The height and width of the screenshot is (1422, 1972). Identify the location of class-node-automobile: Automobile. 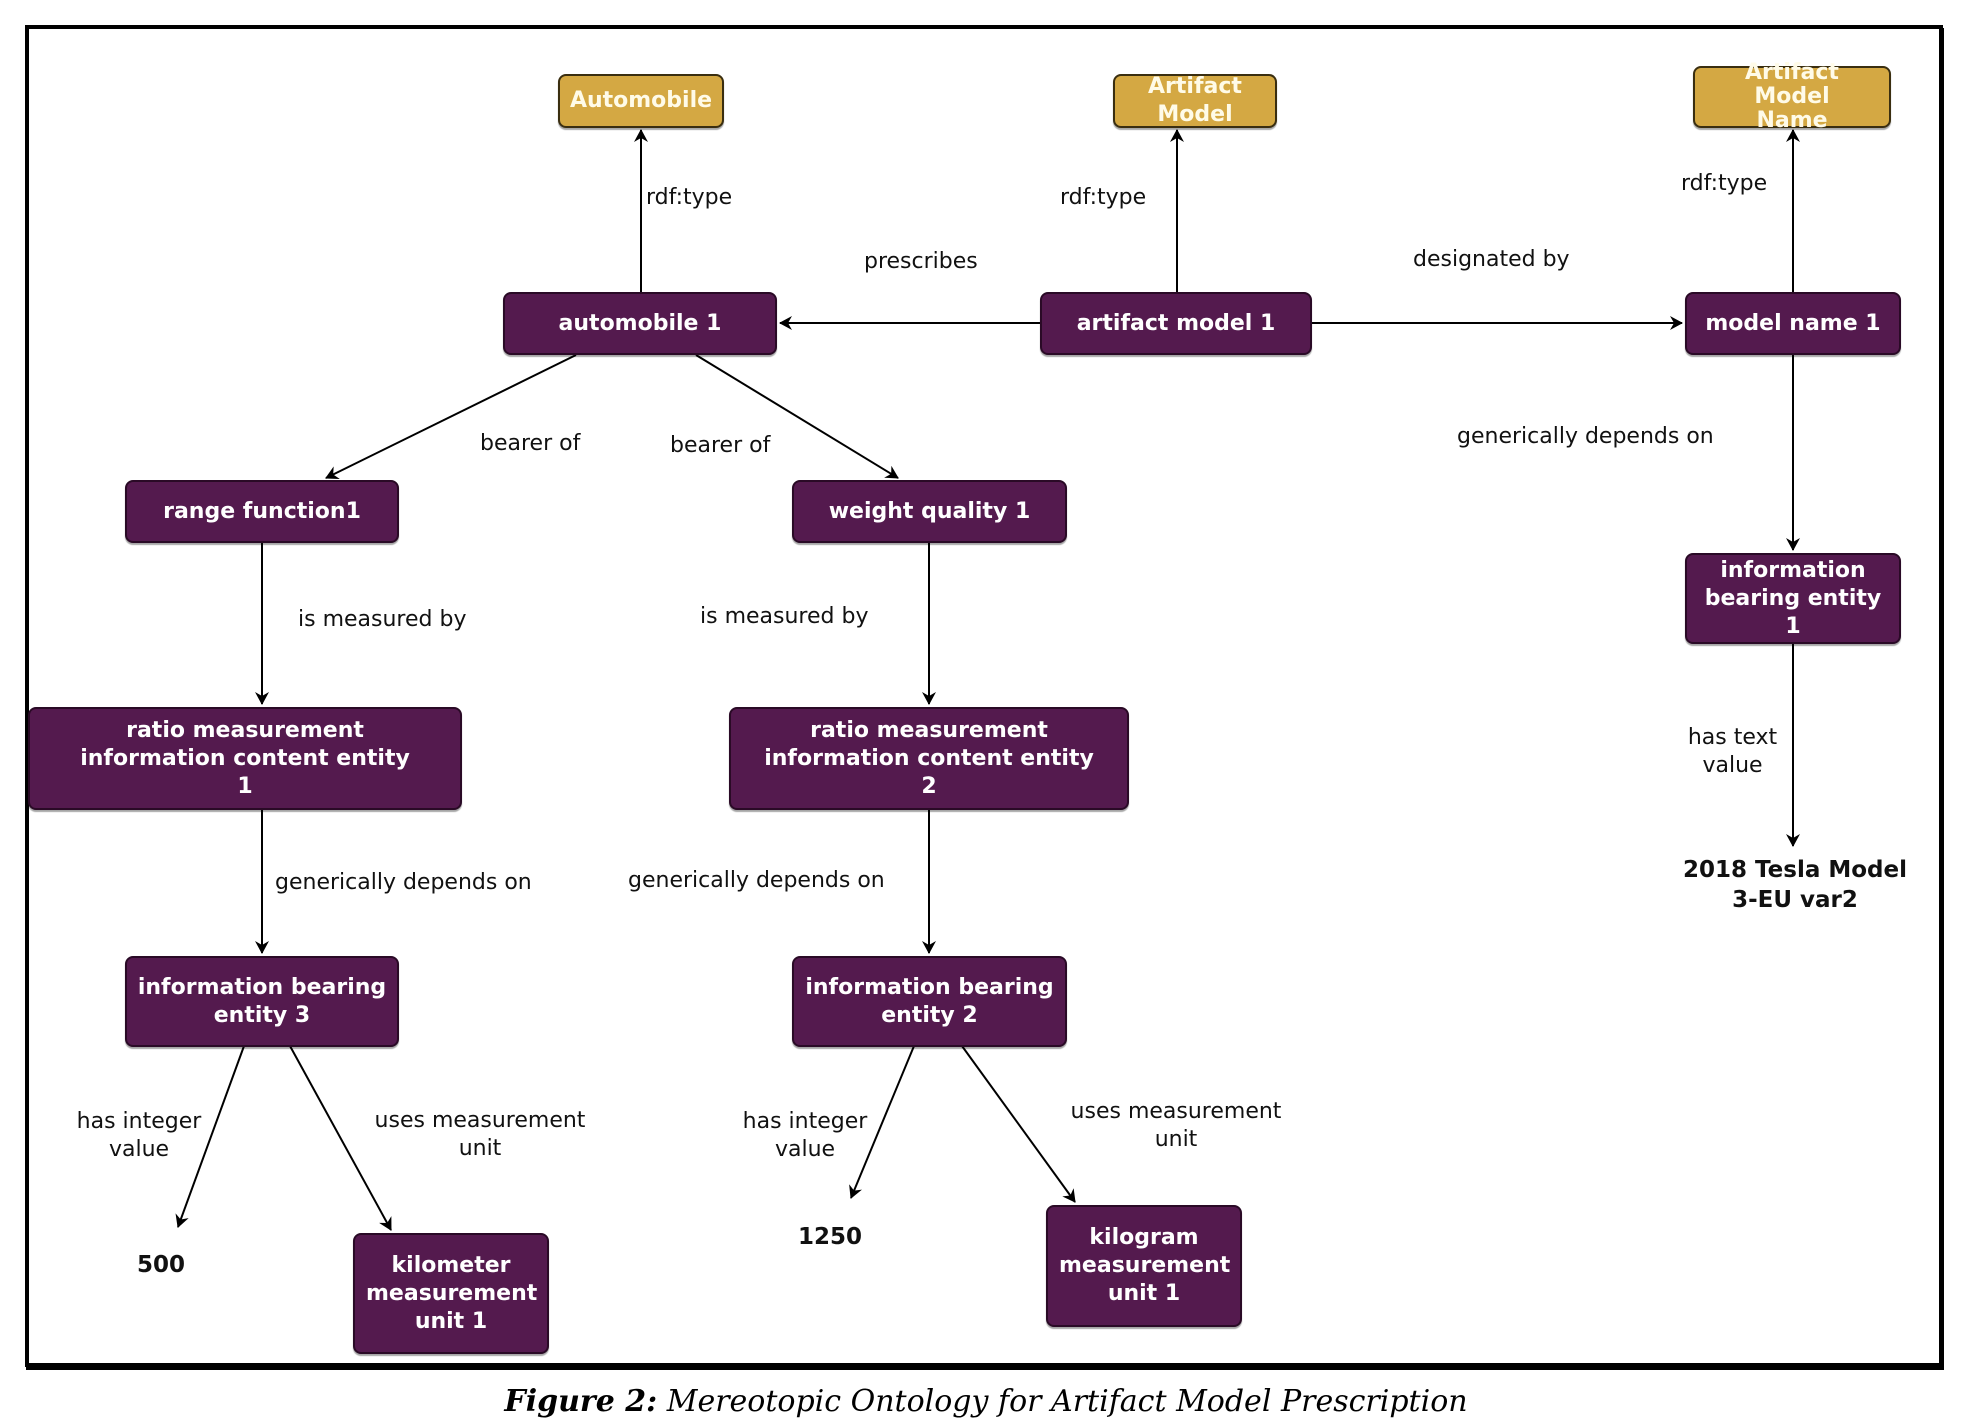
(641, 101).